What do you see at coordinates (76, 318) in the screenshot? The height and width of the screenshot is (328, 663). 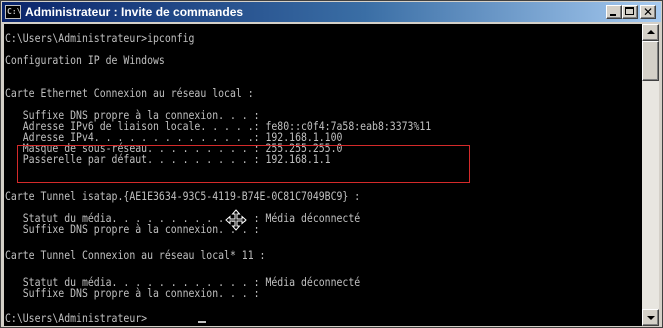 I see `console-prompt-line: C:\Users\Administrateur>` at bounding box center [76, 318].